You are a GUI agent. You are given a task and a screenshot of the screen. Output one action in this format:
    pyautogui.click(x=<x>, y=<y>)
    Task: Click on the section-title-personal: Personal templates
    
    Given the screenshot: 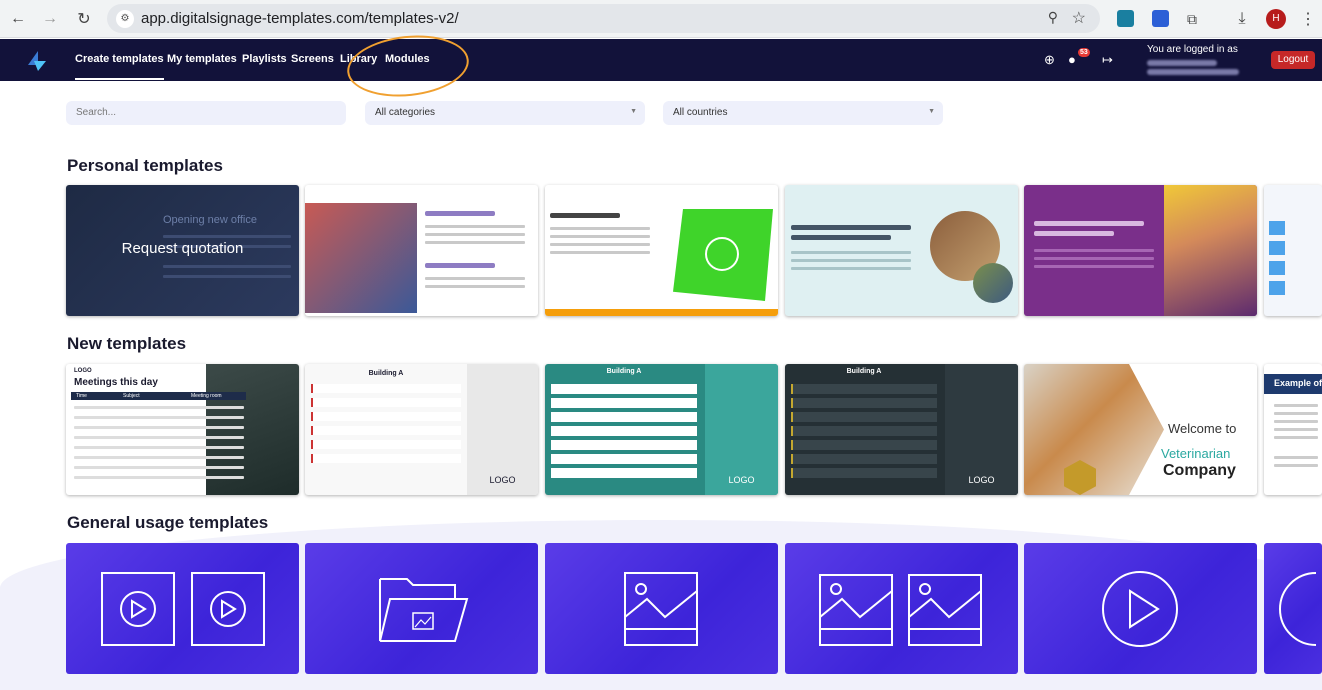 What is the action you would take?
    pyautogui.click(x=145, y=165)
    